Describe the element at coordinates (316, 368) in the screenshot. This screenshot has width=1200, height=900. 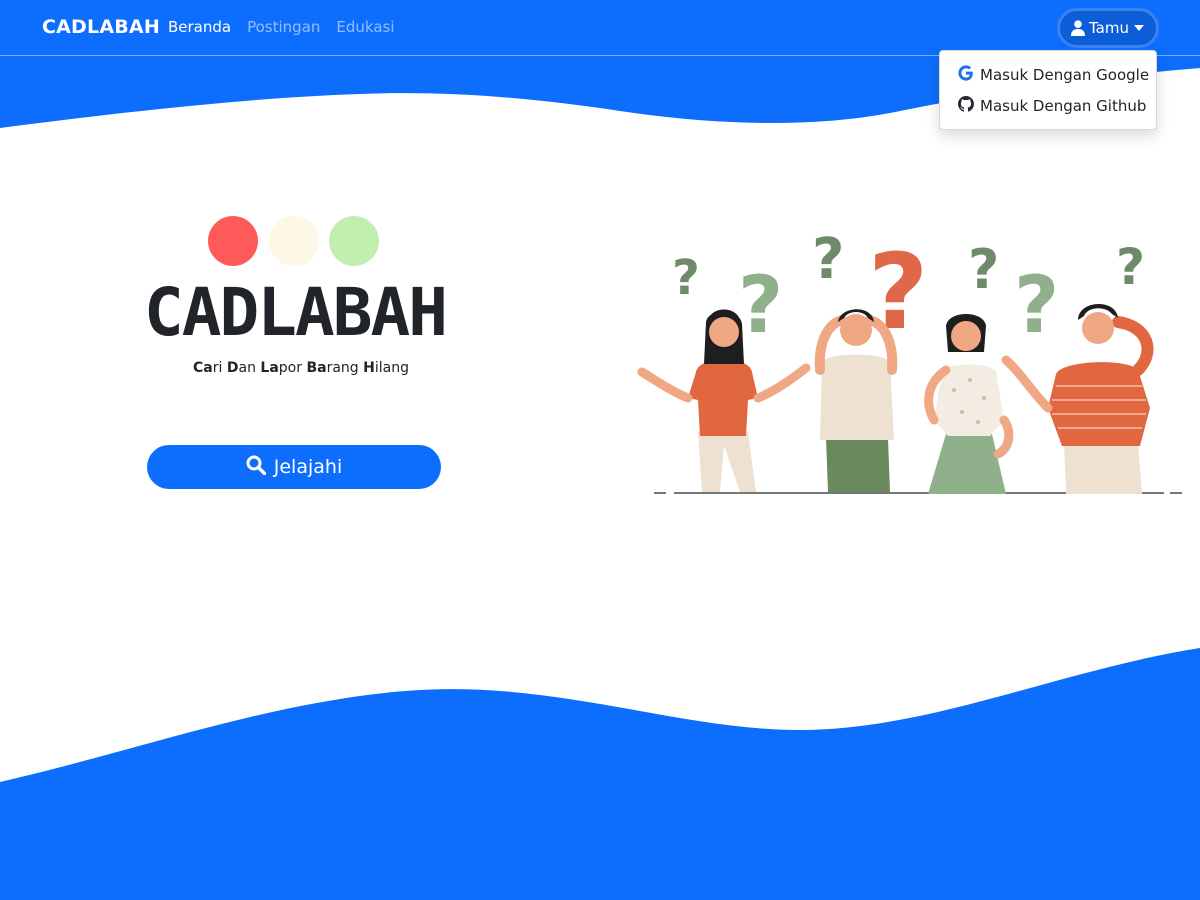
I see `subtitle-bold-4: Ba` at that location.